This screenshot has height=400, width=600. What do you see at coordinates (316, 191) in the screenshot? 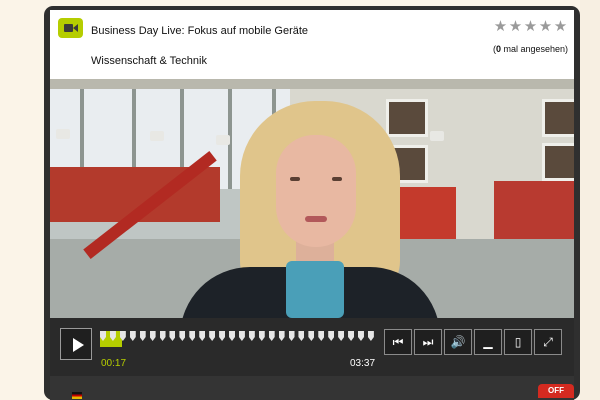
I see `presenter-face` at bounding box center [316, 191].